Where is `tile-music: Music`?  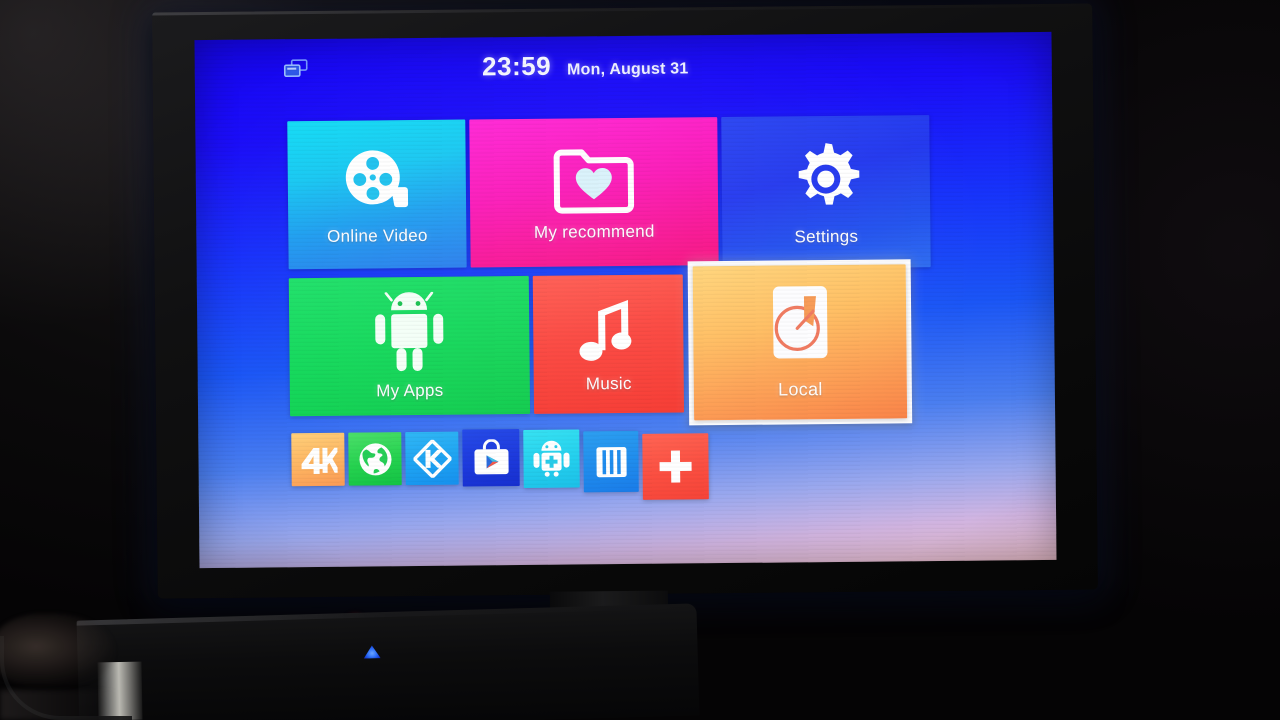
tile-music: Music is located at coordinates (608, 344).